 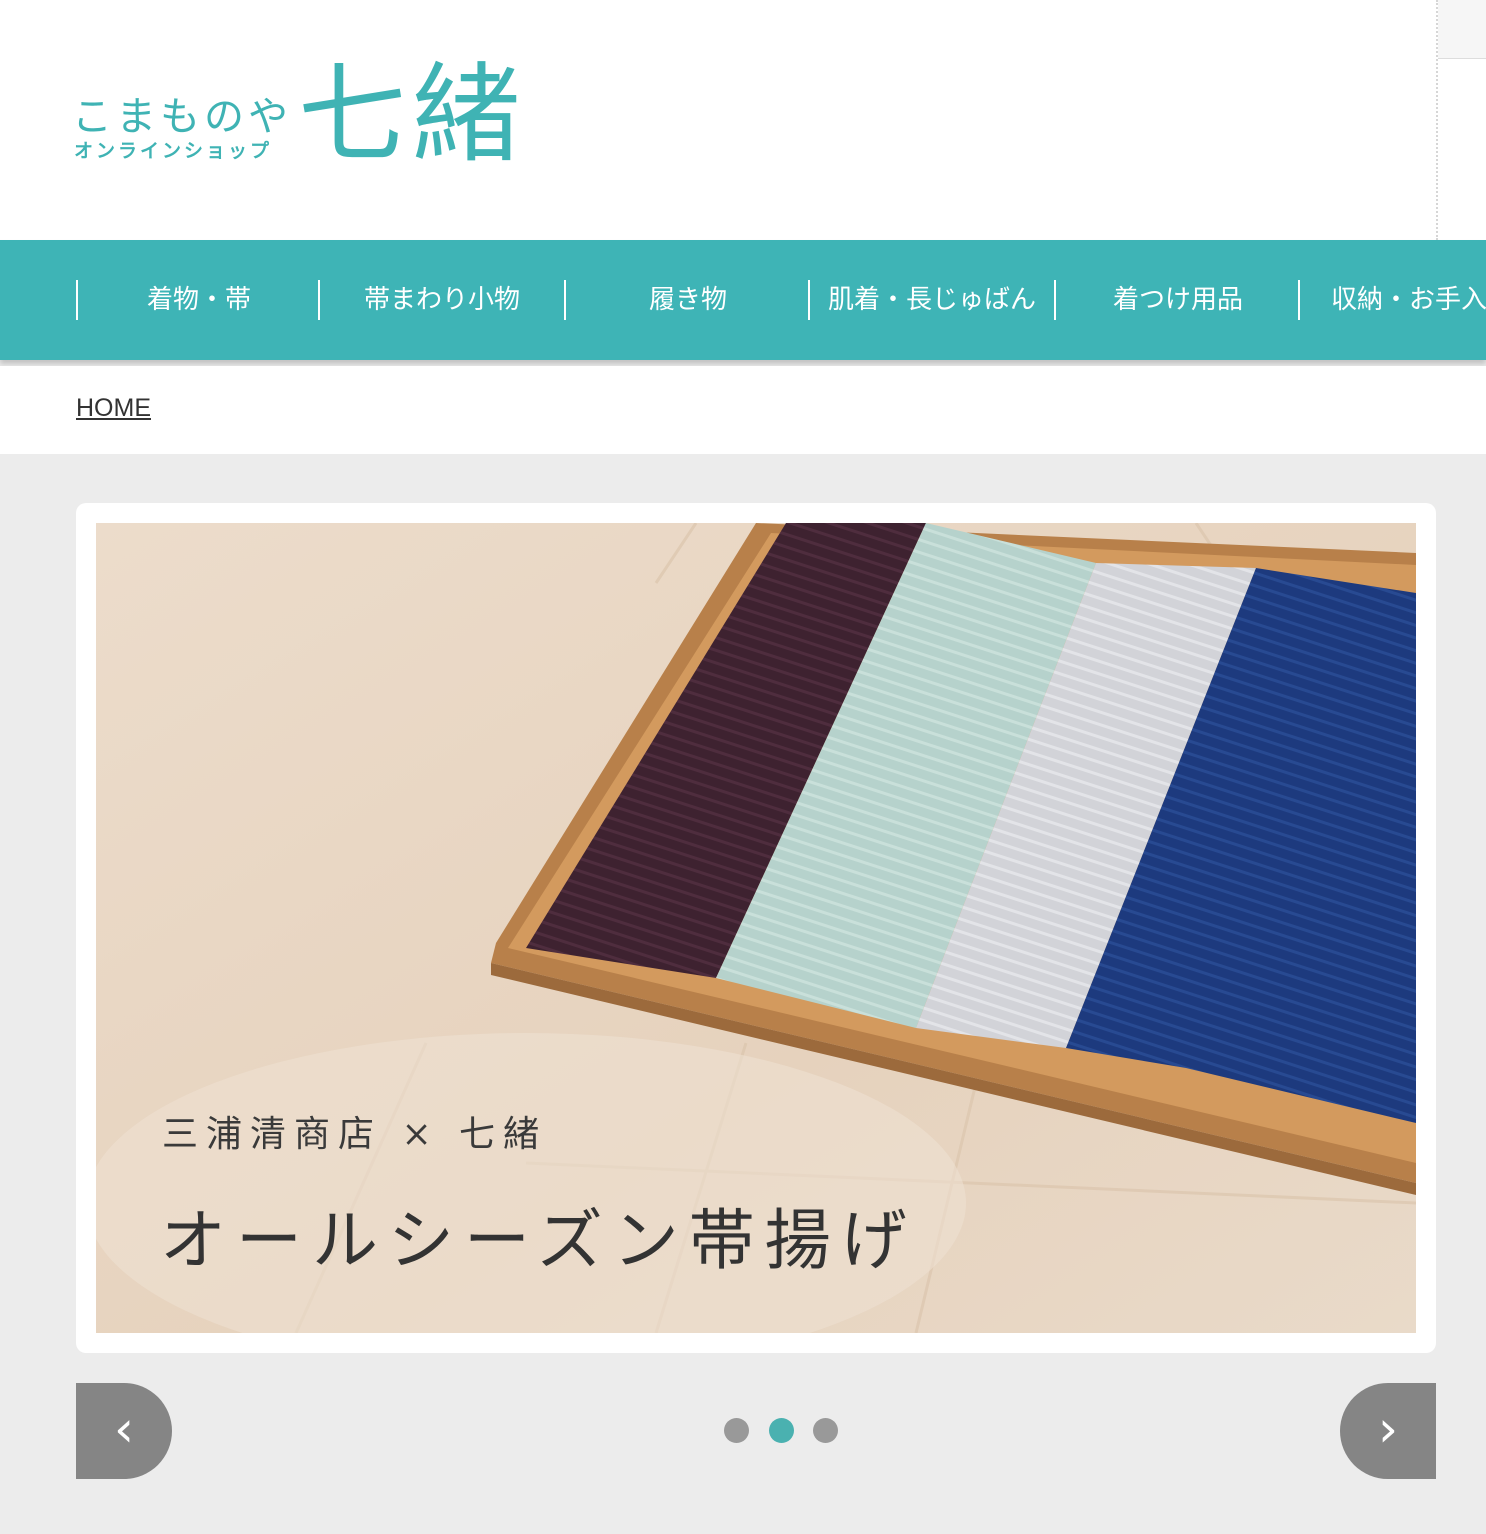 I want to click on site-logo: こまものや オンラインショップ 七緒, so click(x=302, y=119).